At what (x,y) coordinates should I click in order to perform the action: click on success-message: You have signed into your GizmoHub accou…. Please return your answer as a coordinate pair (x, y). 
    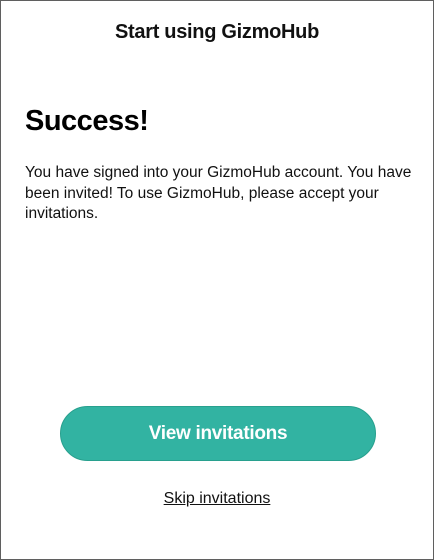
    Looking at the image, I should click on (218, 193).